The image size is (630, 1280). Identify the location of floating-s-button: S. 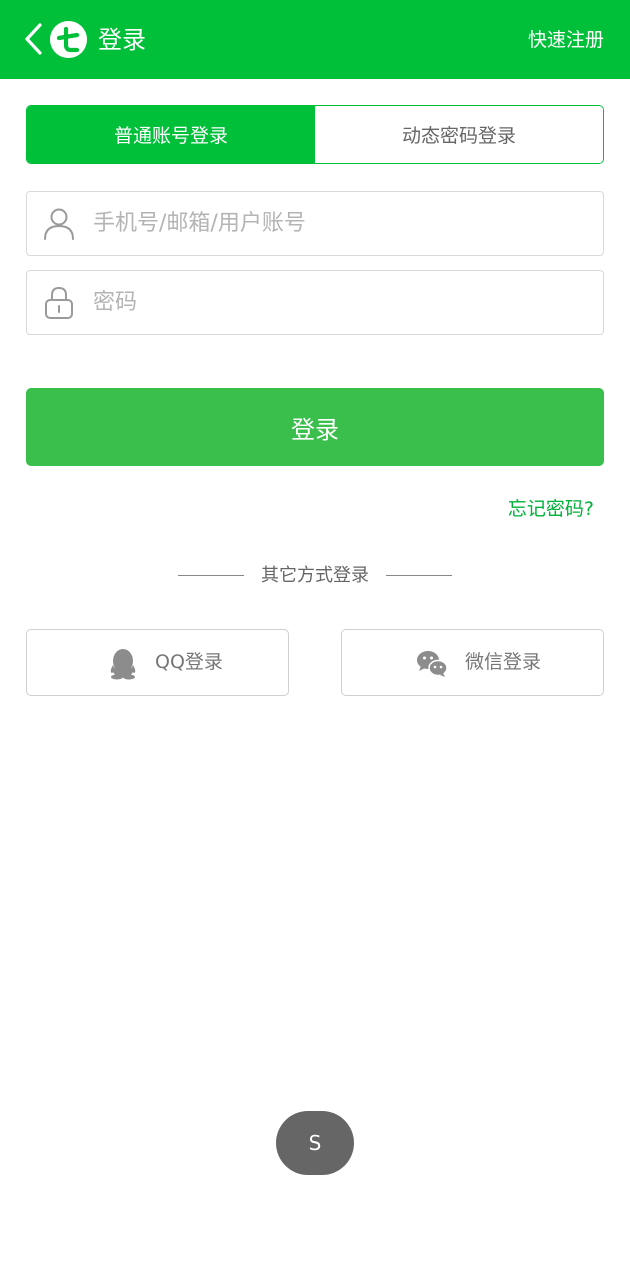
(315, 1143).